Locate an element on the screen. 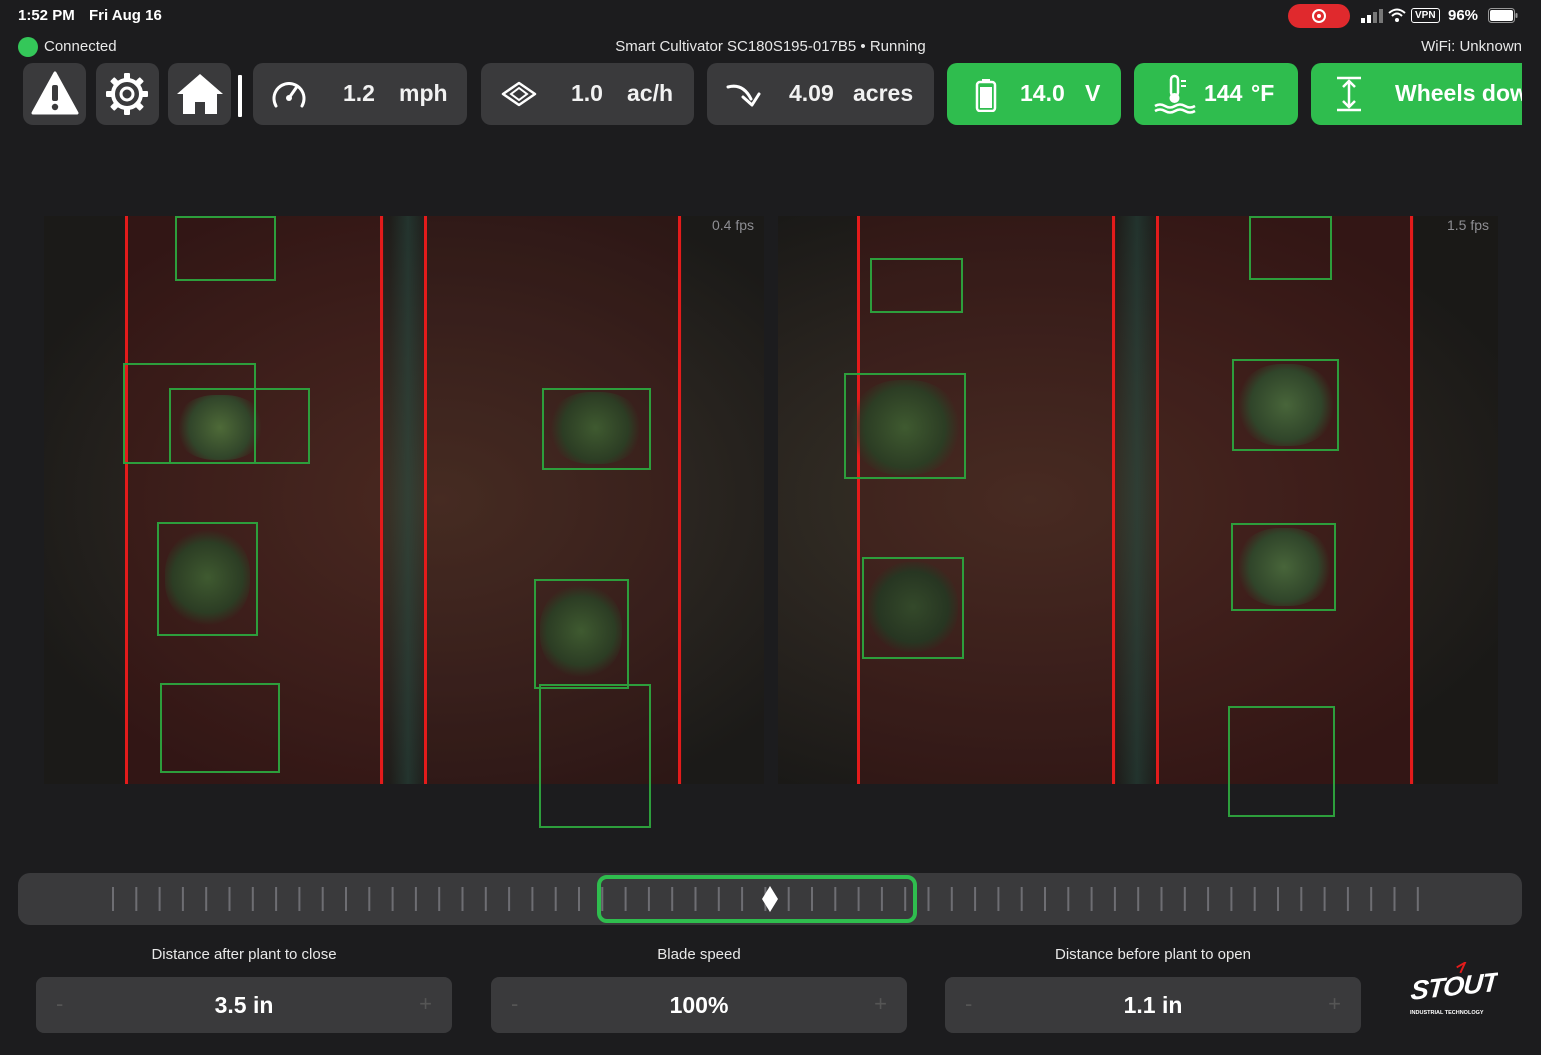  area-unit: acres is located at coordinates (883, 93).